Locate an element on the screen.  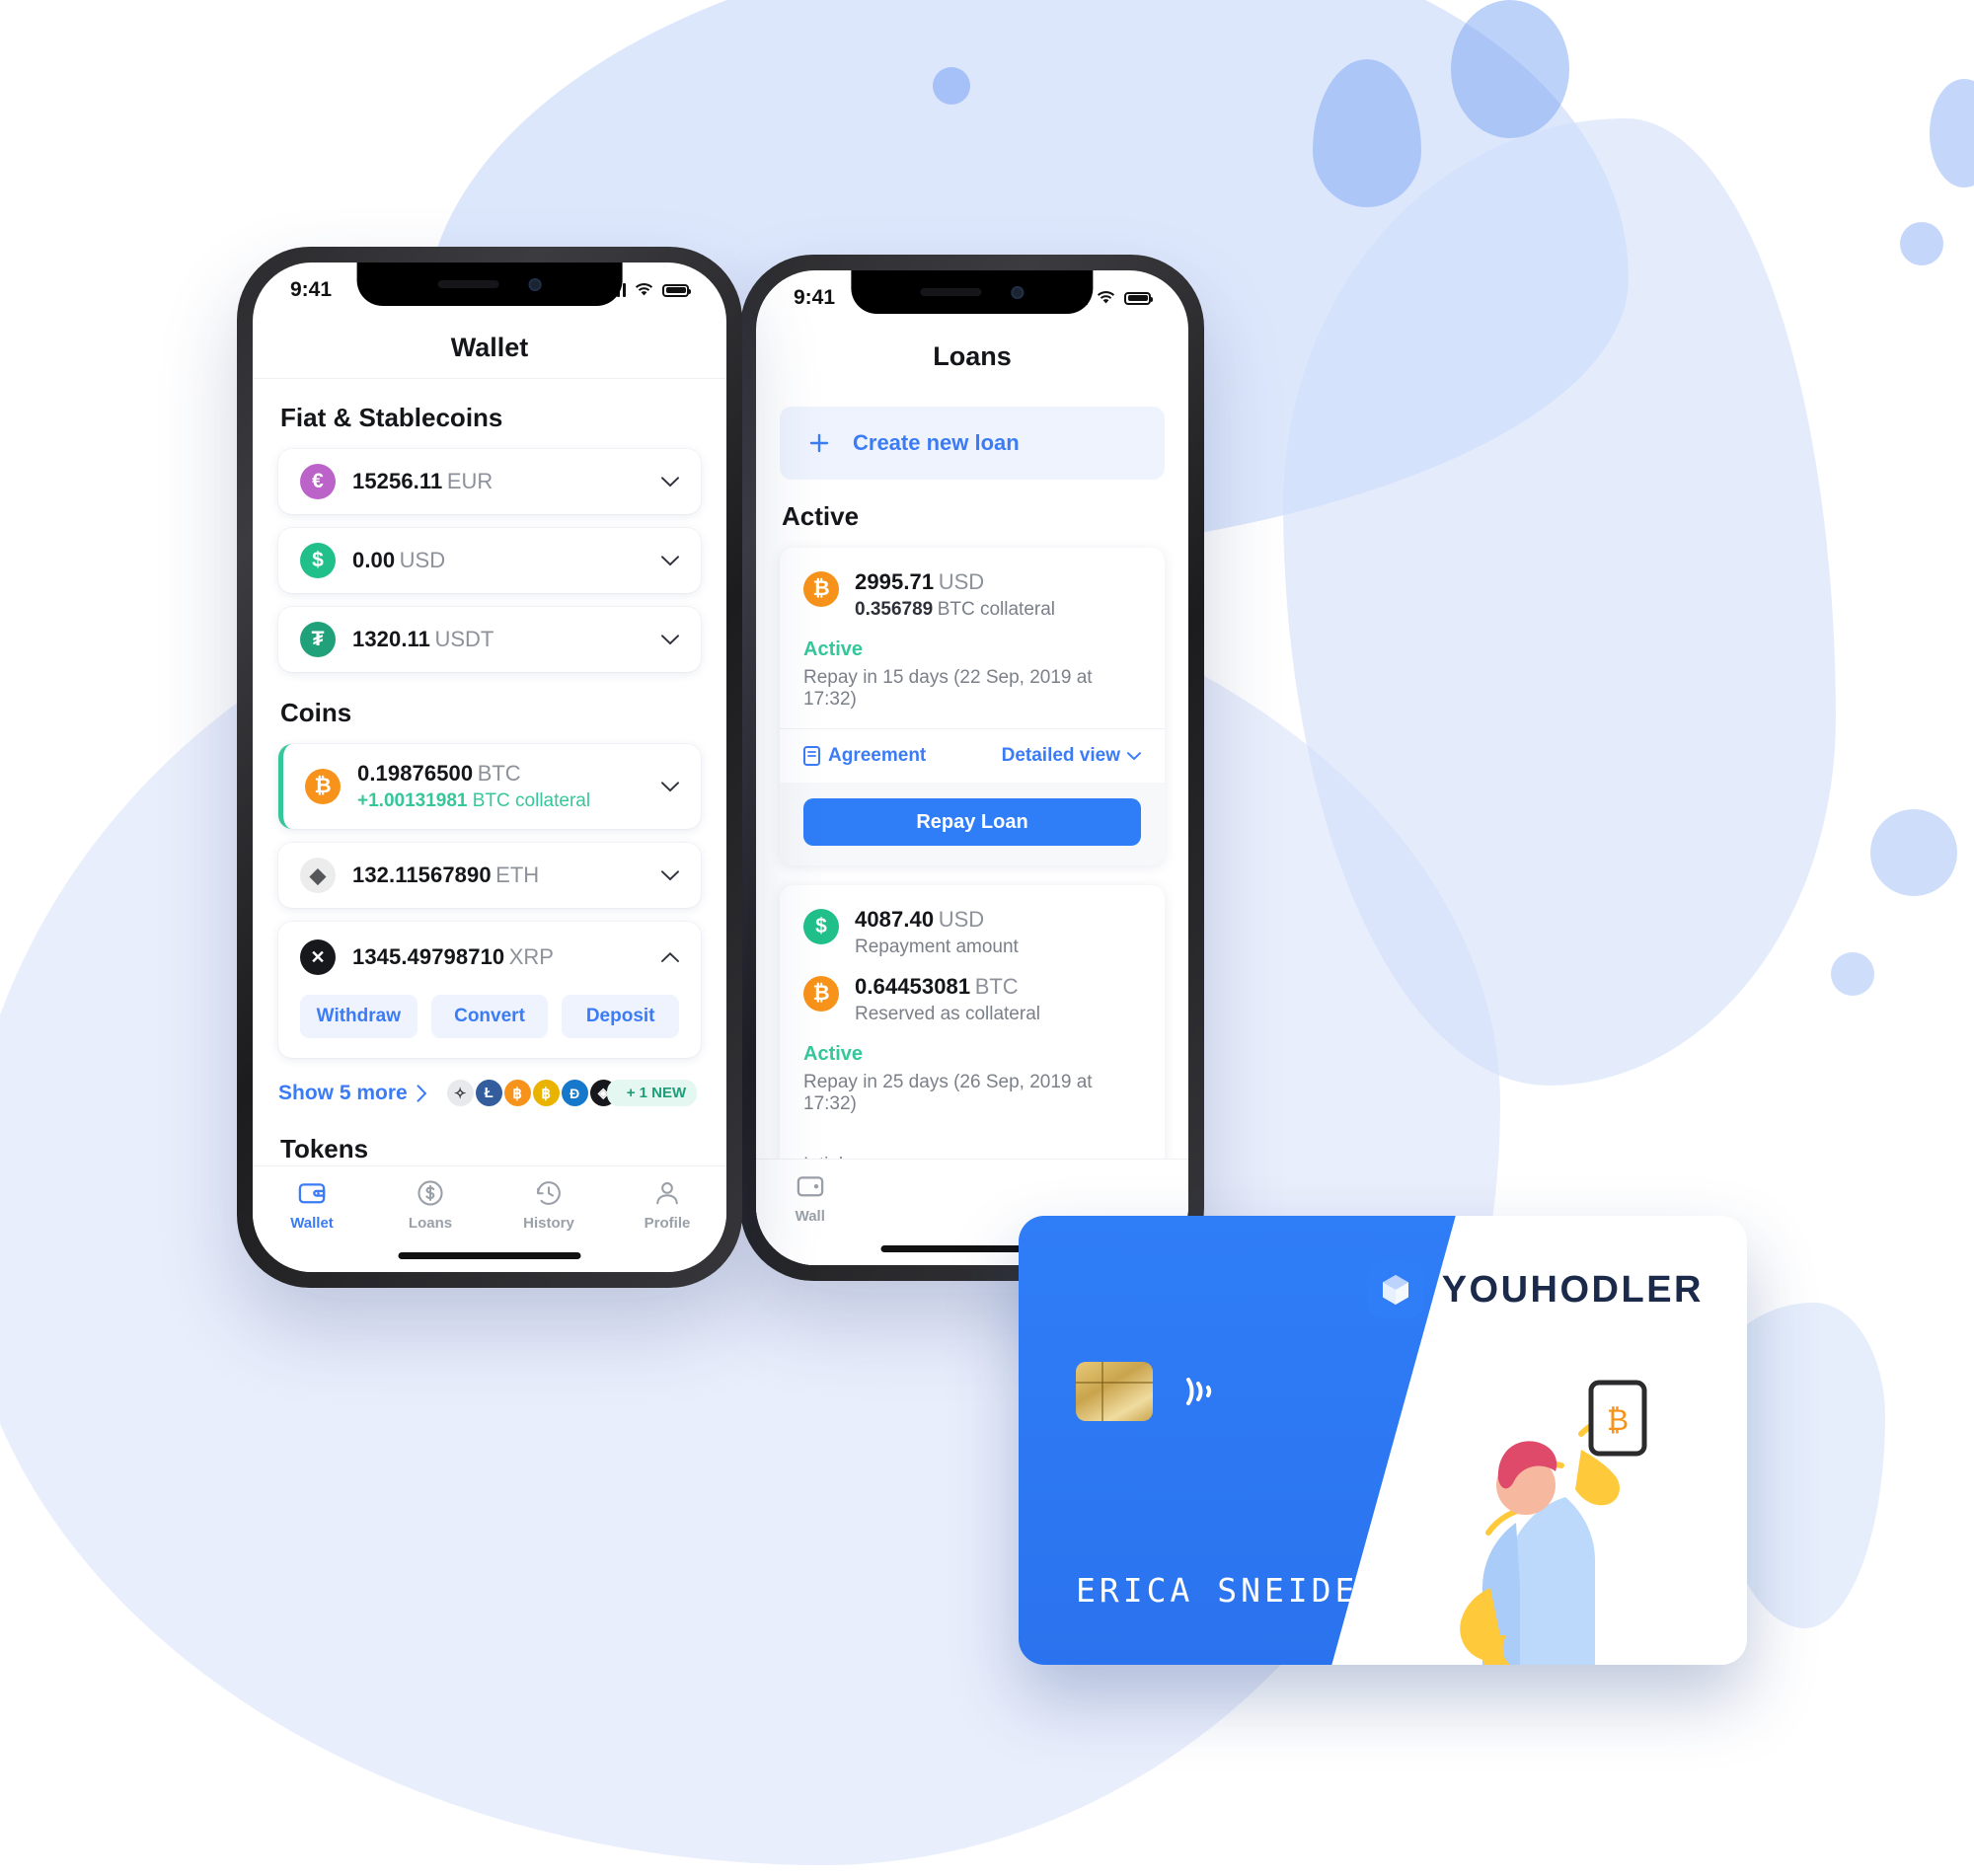
coin-symbol: ◆ is located at coordinates (318, 875).